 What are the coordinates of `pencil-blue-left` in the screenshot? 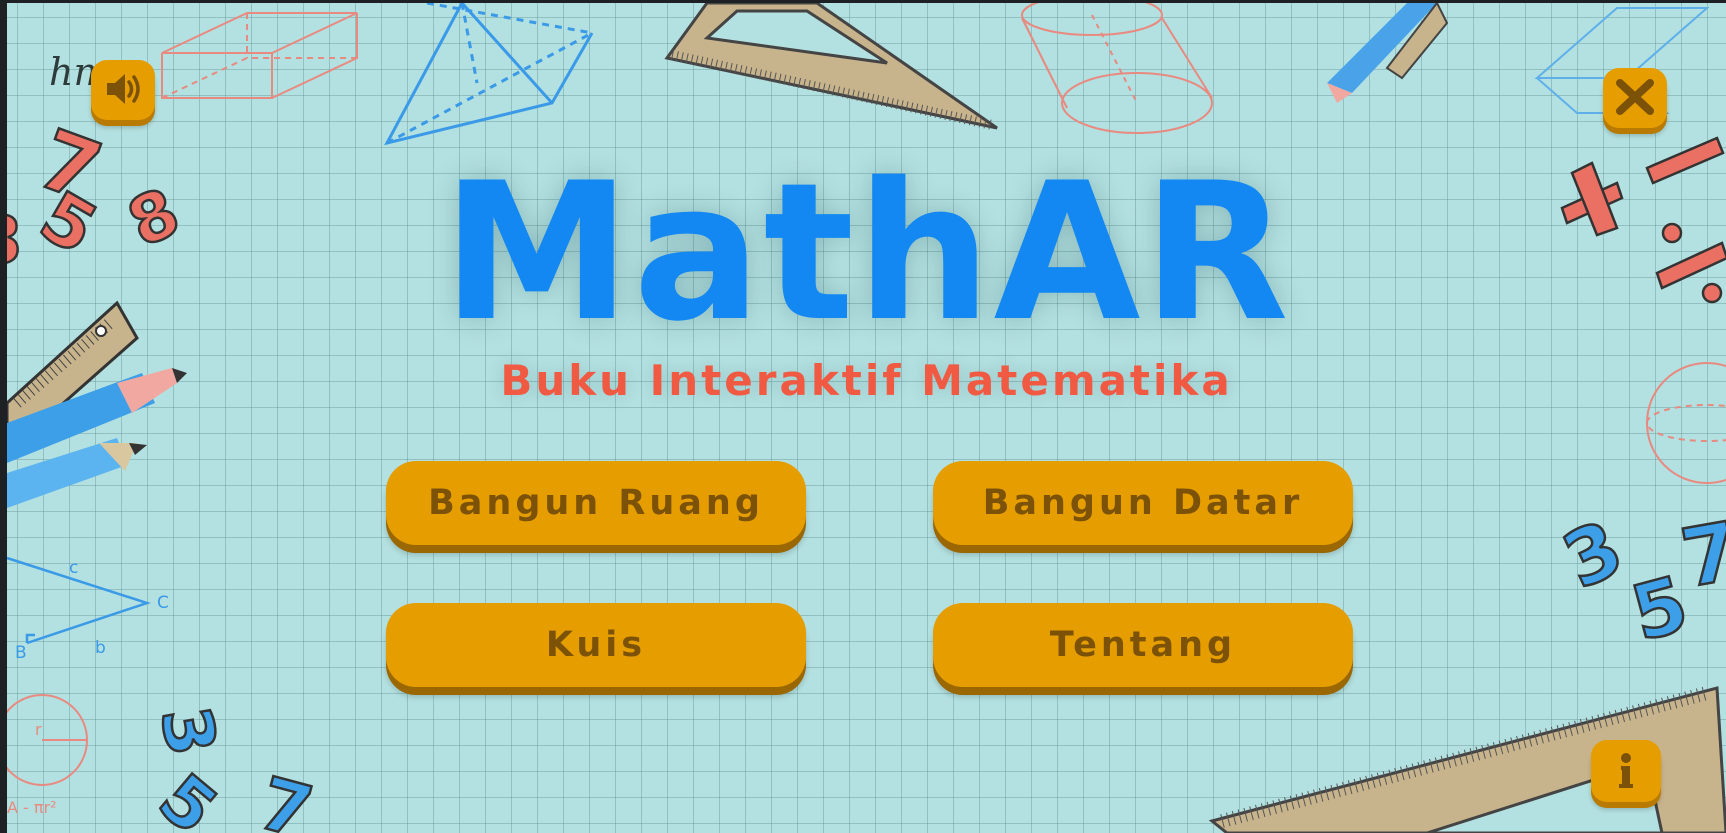 It's located at (77, 473).